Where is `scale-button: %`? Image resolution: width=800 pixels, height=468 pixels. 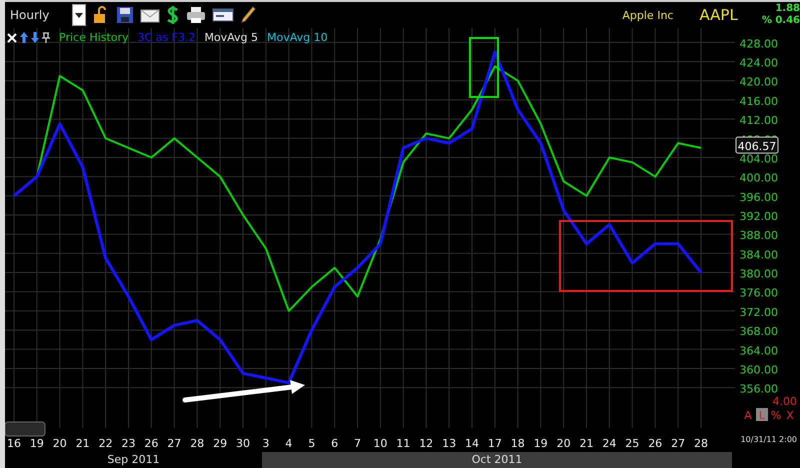 scale-button: % is located at coordinates (776, 415).